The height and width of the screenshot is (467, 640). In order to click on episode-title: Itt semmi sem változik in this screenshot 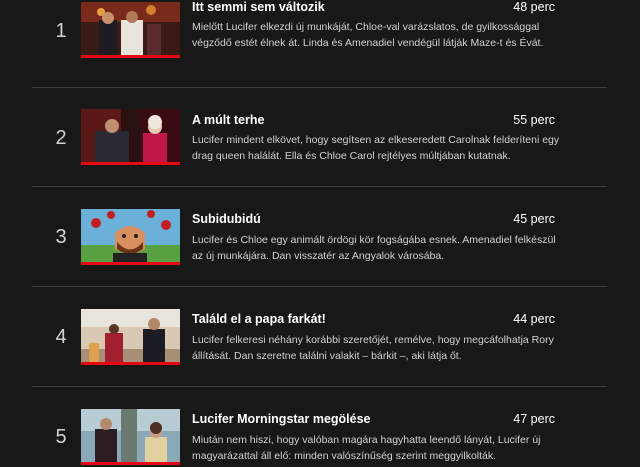, I will do `click(258, 7)`.